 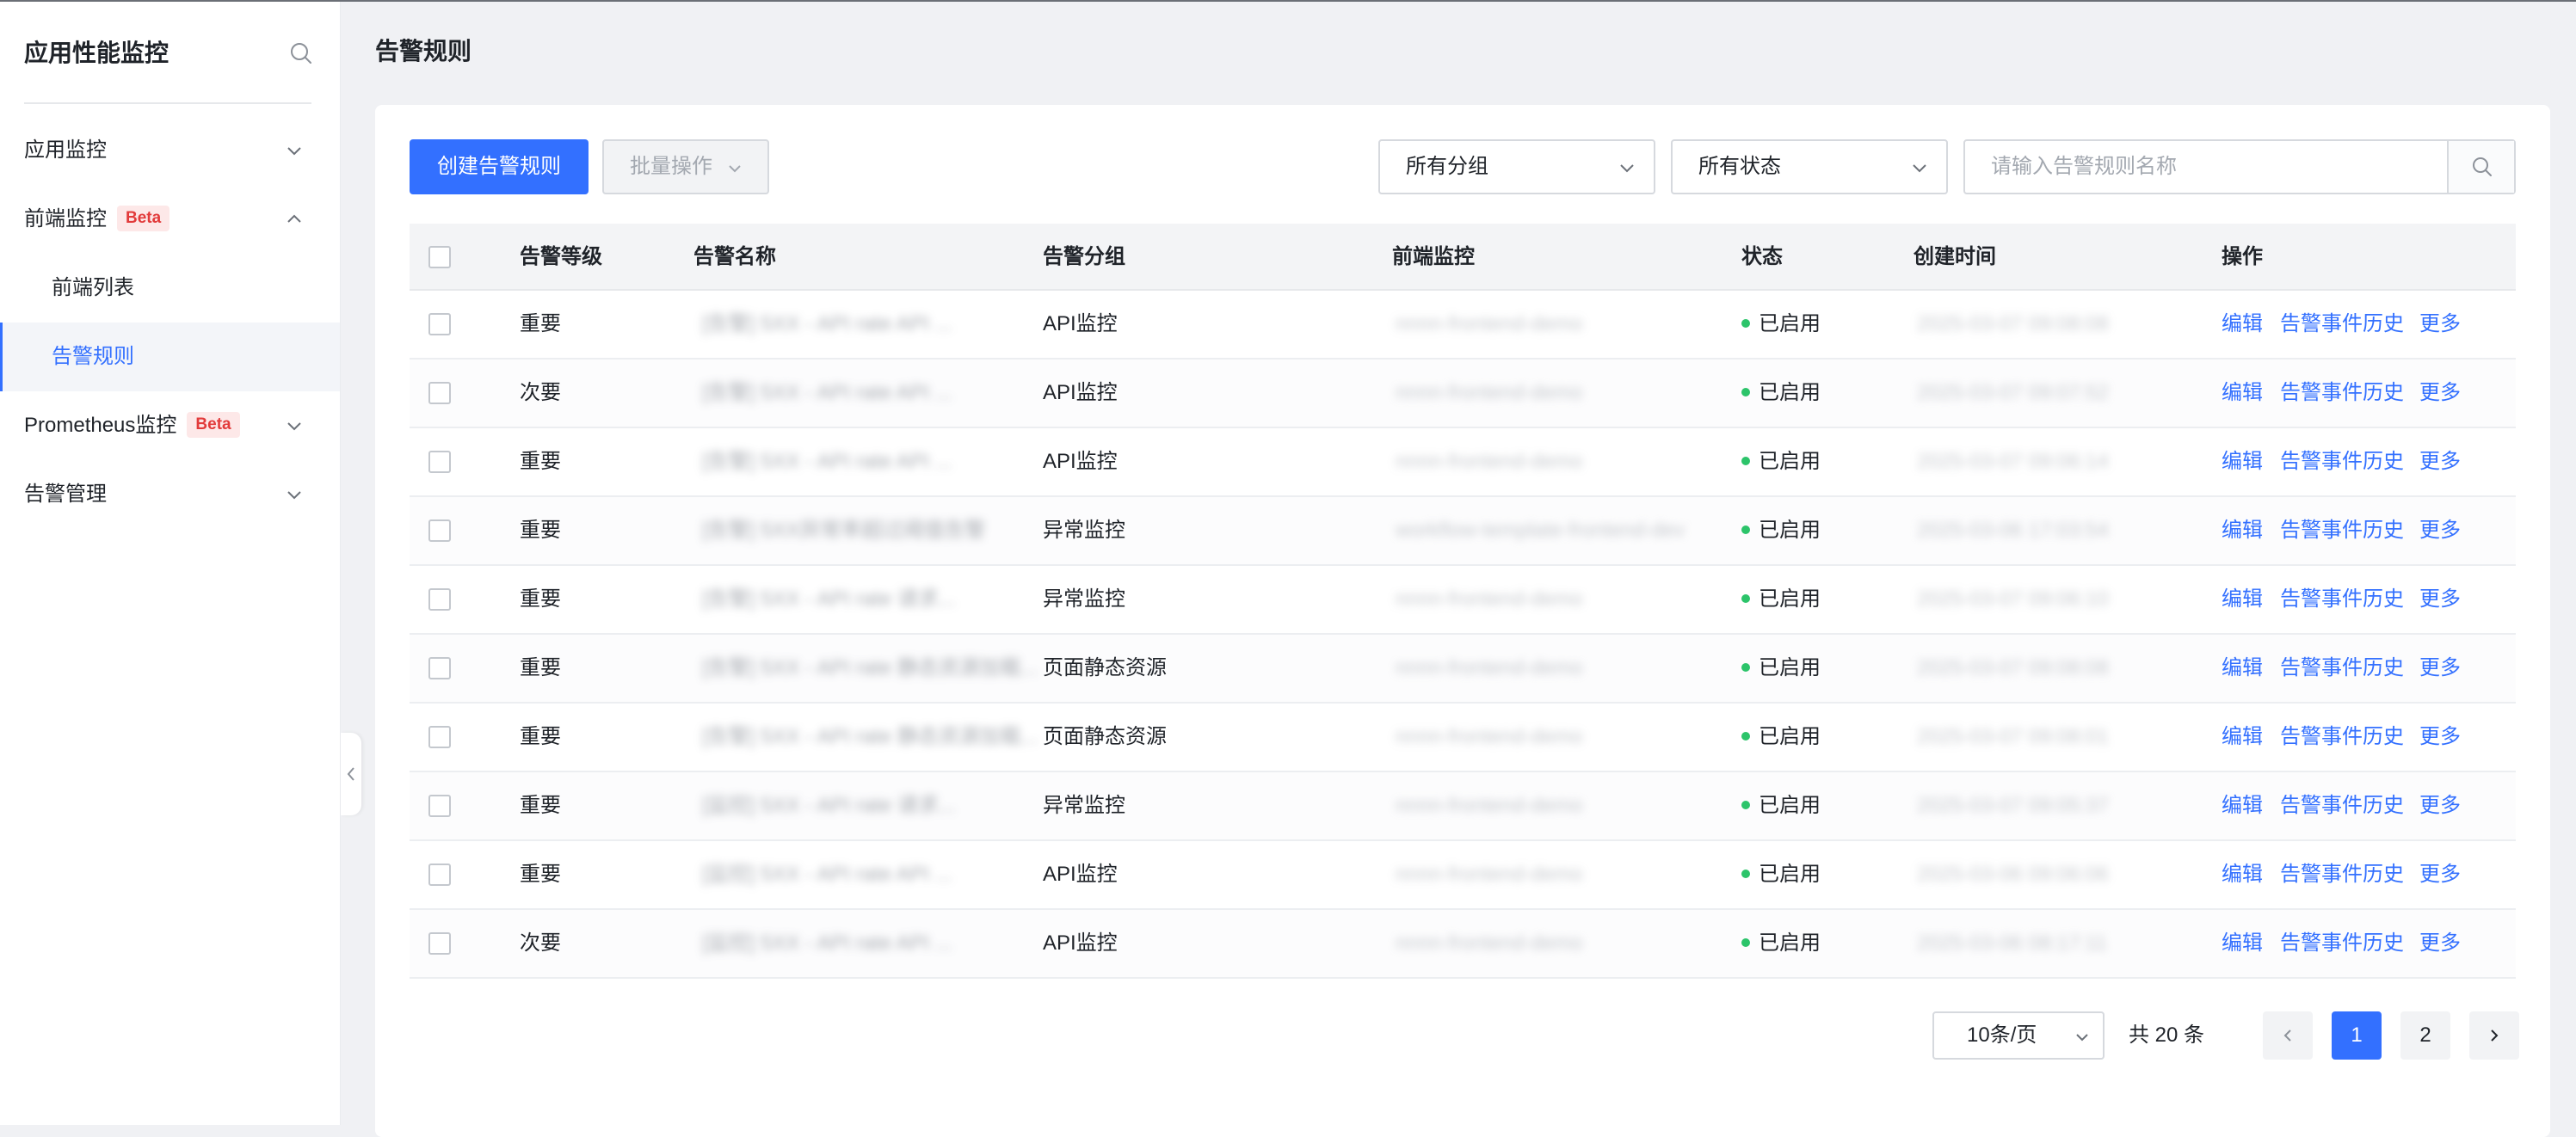 What do you see at coordinates (143, 218) in the screenshot?
I see `beta-badge: Beta` at bounding box center [143, 218].